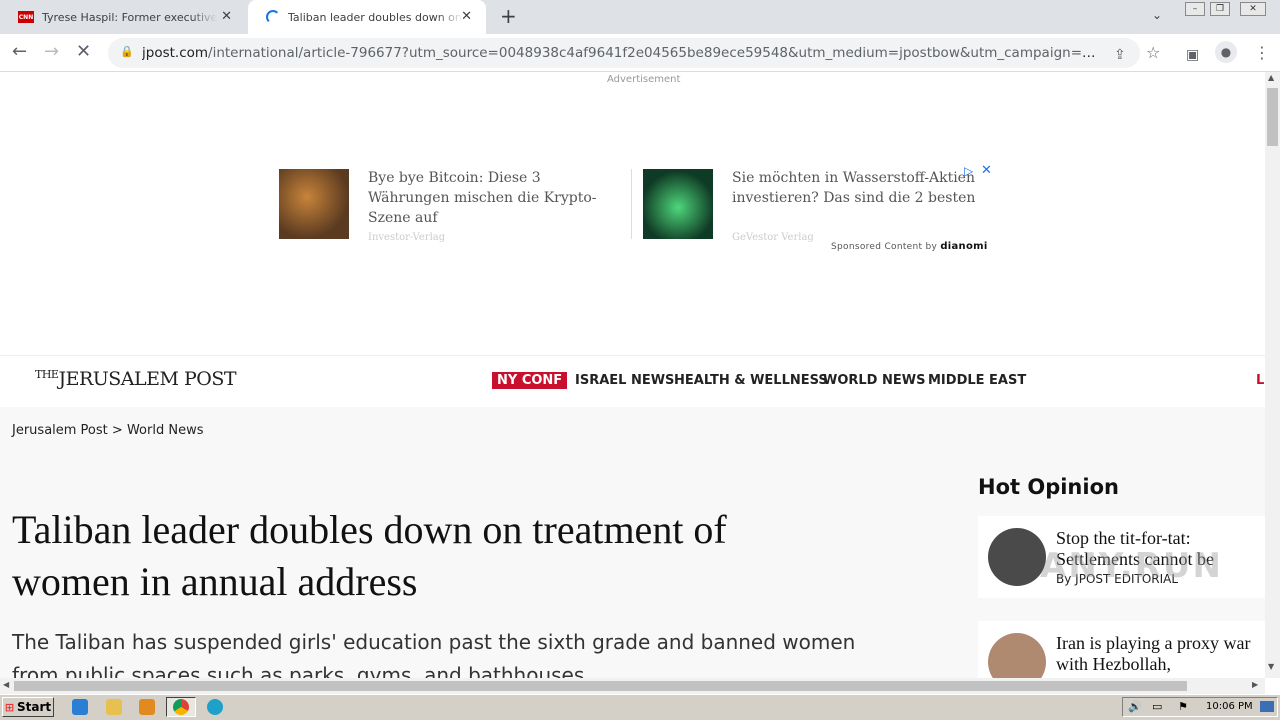  Describe the element at coordinates (1271, 77) in the screenshot. I see `scroll-up-icon: ▲` at that location.